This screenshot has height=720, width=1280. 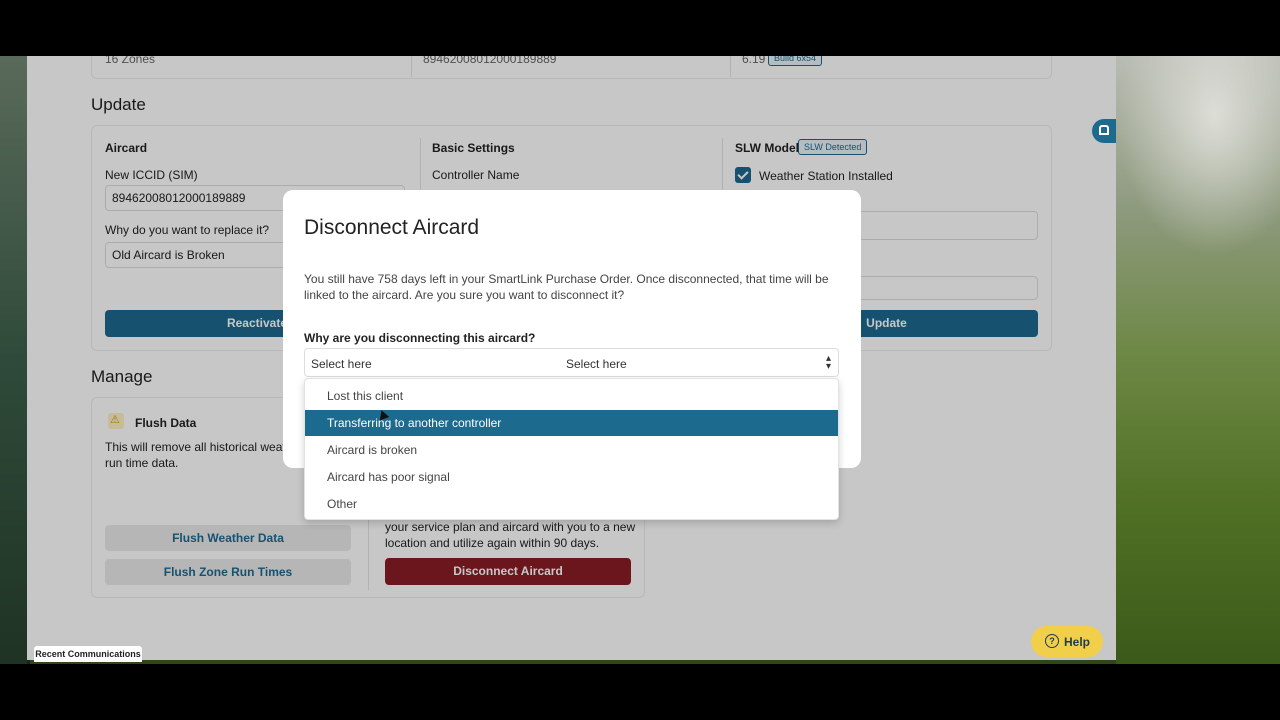 I want to click on disconnect-reason-select: Select here Select here ▴ ▾, so click(x=571, y=362).